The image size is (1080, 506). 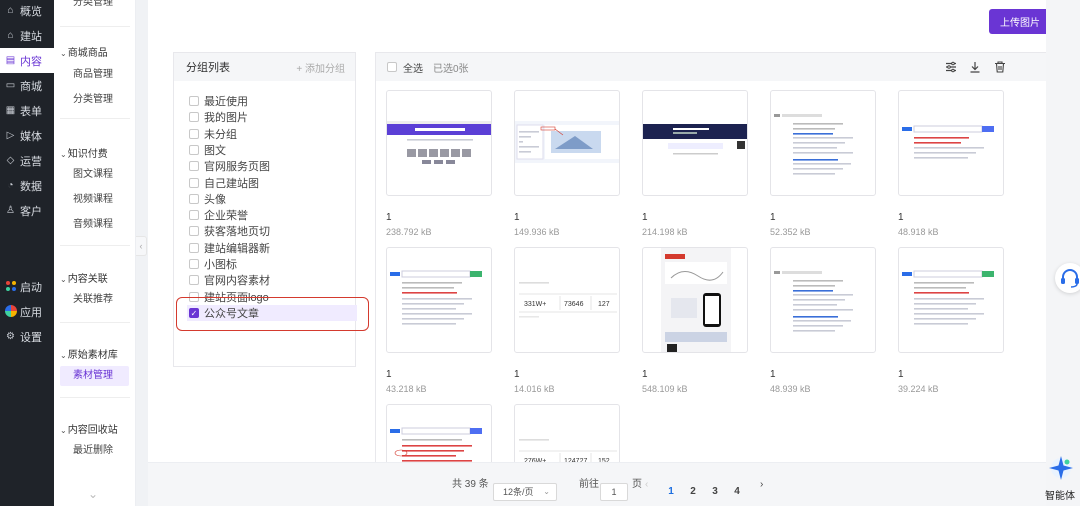 What do you see at coordinates (194, 312) in the screenshot?
I see `group-checkbox: ✓` at bounding box center [194, 312].